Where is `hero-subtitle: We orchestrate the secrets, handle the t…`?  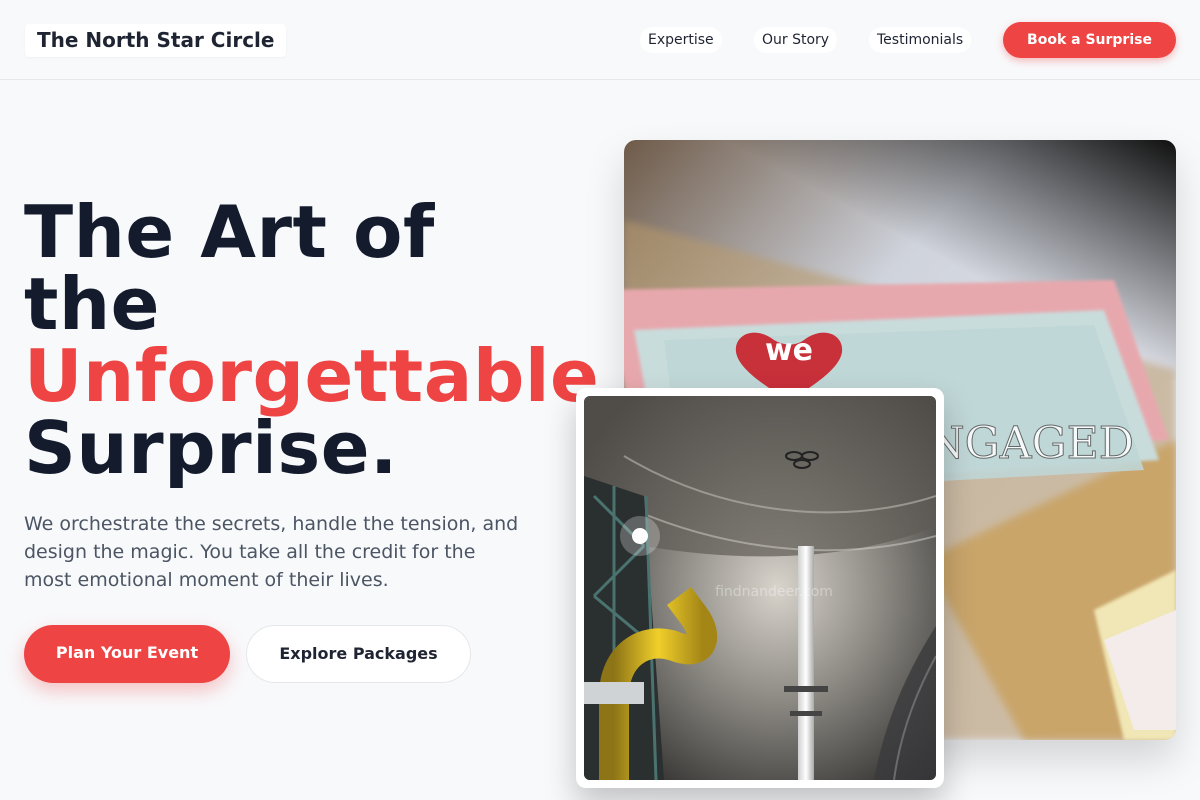 hero-subtitle: We orchestrate the secrets, handle the t… is located at coordinates (271, 552).